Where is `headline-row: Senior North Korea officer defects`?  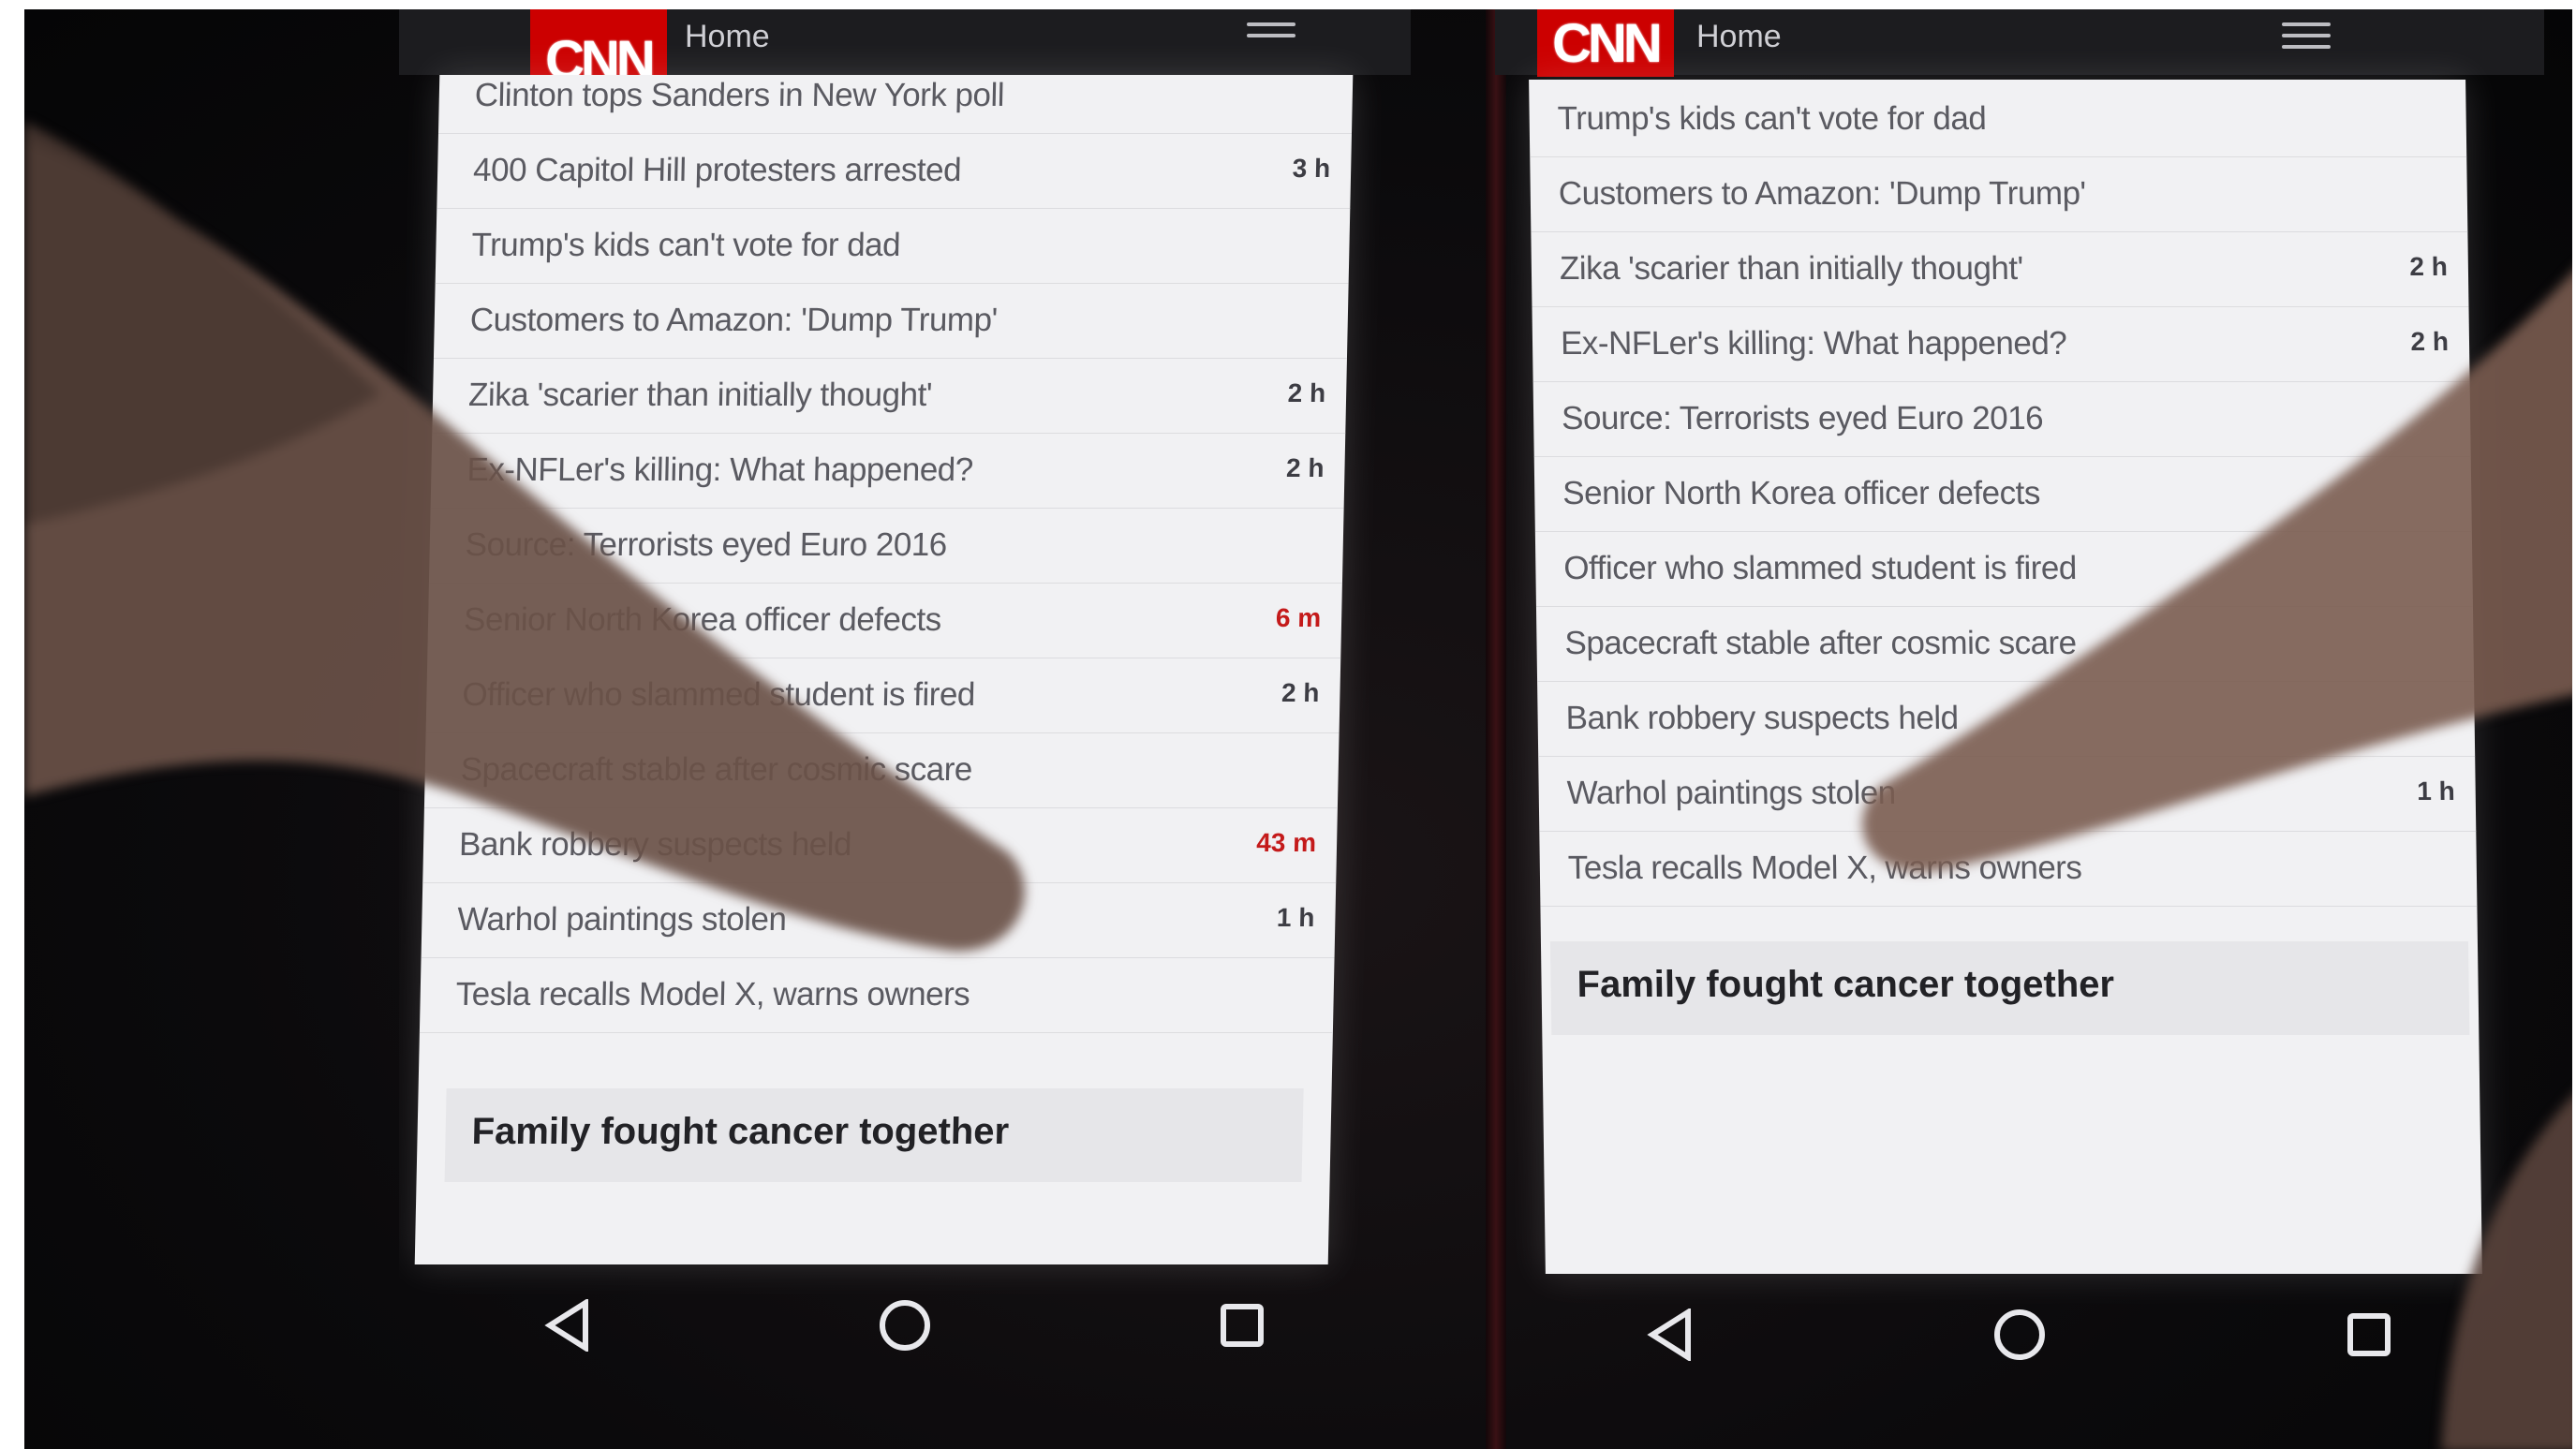 headline-row: Senior North Korea officer defects is located at coordinates (2002, 493).